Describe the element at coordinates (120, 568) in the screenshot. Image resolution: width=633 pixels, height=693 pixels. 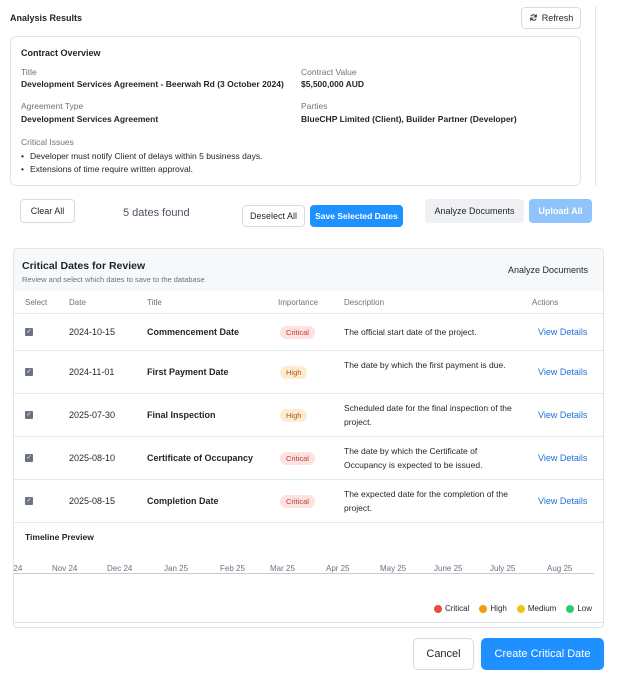
I see `timeline-tick: Dec 24` at that location.